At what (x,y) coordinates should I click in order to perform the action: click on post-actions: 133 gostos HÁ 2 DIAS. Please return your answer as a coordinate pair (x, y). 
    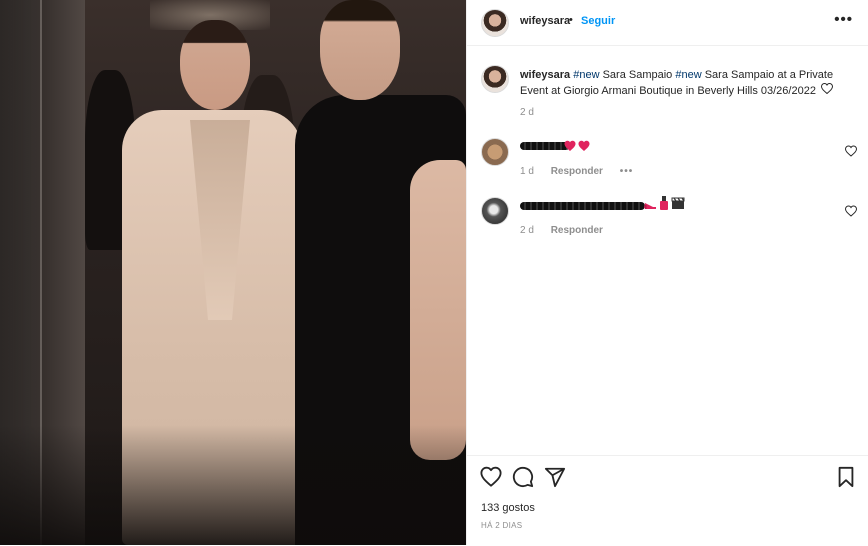
    Looking at the image, I should click on (667, 500).